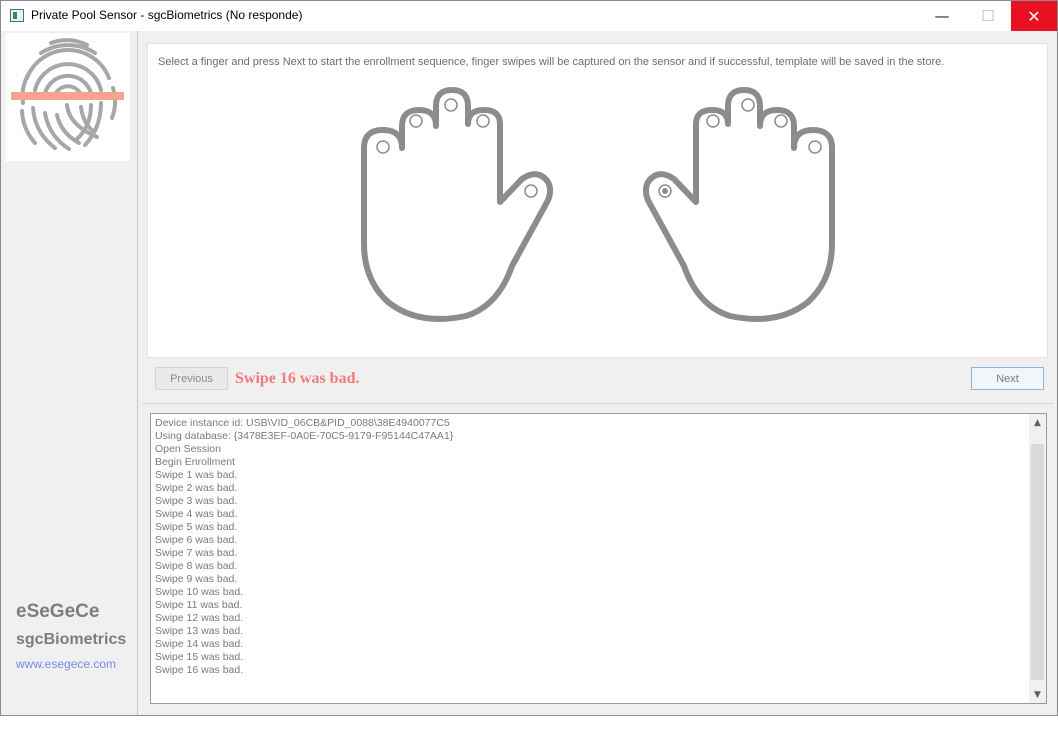 The width and height of the screenshot is (1058, 735). I want to click on app-icon, so click(17, 15).